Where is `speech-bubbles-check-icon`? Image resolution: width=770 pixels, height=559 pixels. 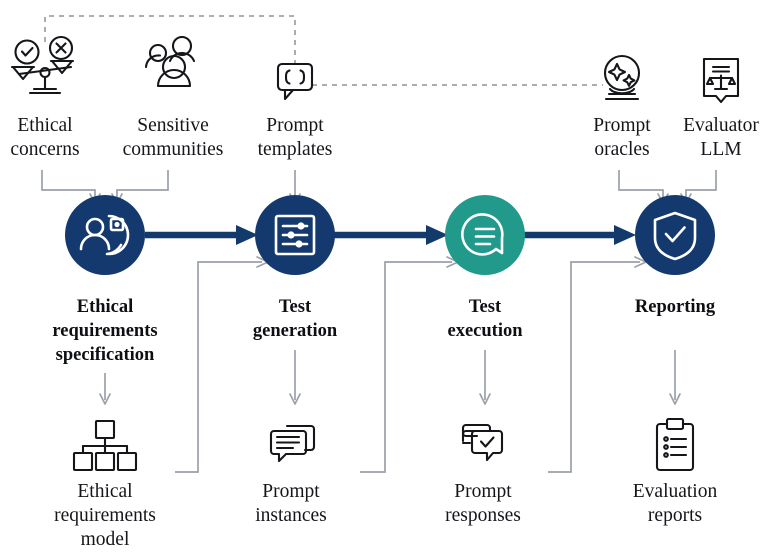 speech-bubbles-check-icon is located at coordinates (482, 442).